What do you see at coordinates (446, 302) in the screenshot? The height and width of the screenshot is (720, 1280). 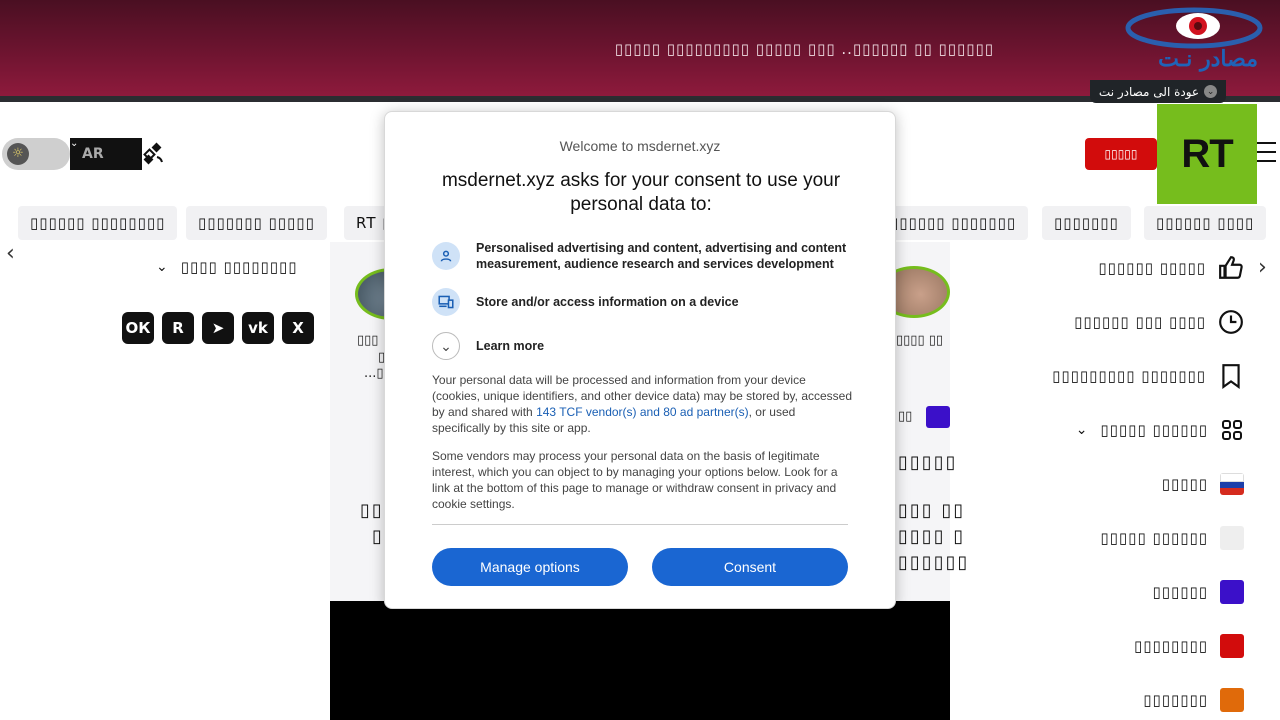 I see `devices-icon` at bounding box center [446, 302].